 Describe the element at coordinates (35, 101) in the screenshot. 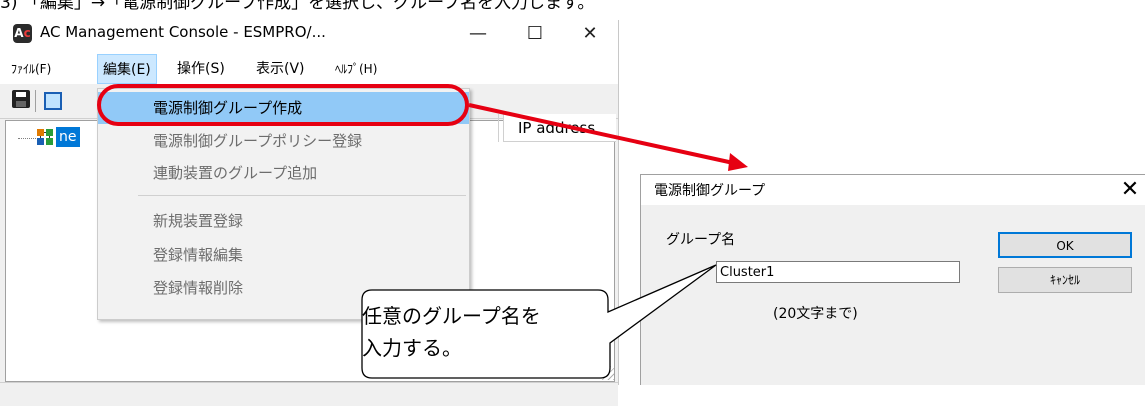

I see `toolbar-separator` at that location.